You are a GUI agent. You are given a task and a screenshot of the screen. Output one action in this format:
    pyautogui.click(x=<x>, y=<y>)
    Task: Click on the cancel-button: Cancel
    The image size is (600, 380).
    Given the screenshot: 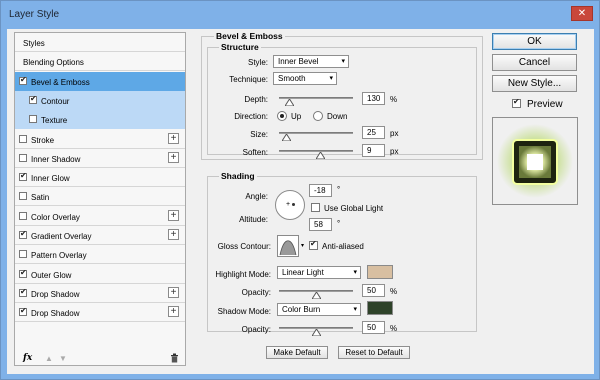 What is the action you would take?
    pyautogui.click(x=534, y=62)
    